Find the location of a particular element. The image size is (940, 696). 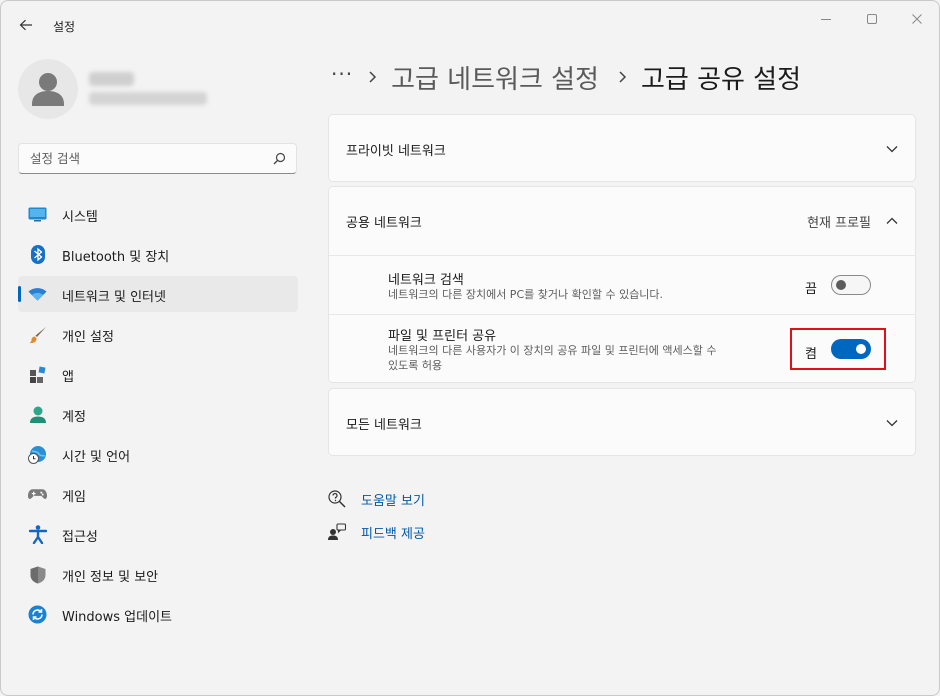

maximize-icon is located at coordinates (872, 19).